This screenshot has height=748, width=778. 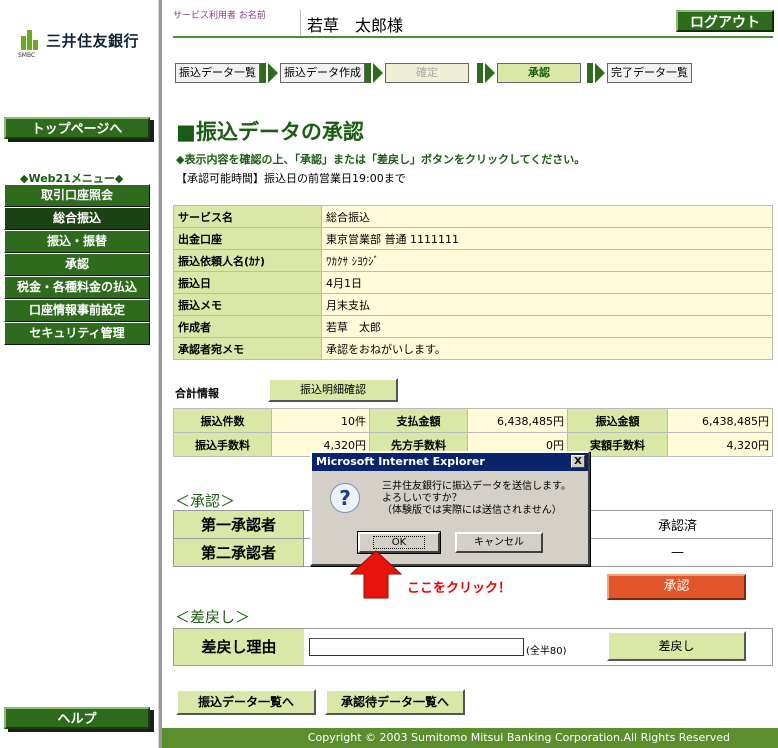 What do you see at coordinates (547, 304) in the screenshot?
I see `detail-value: 月末支払` at bounding box center [547, 304].